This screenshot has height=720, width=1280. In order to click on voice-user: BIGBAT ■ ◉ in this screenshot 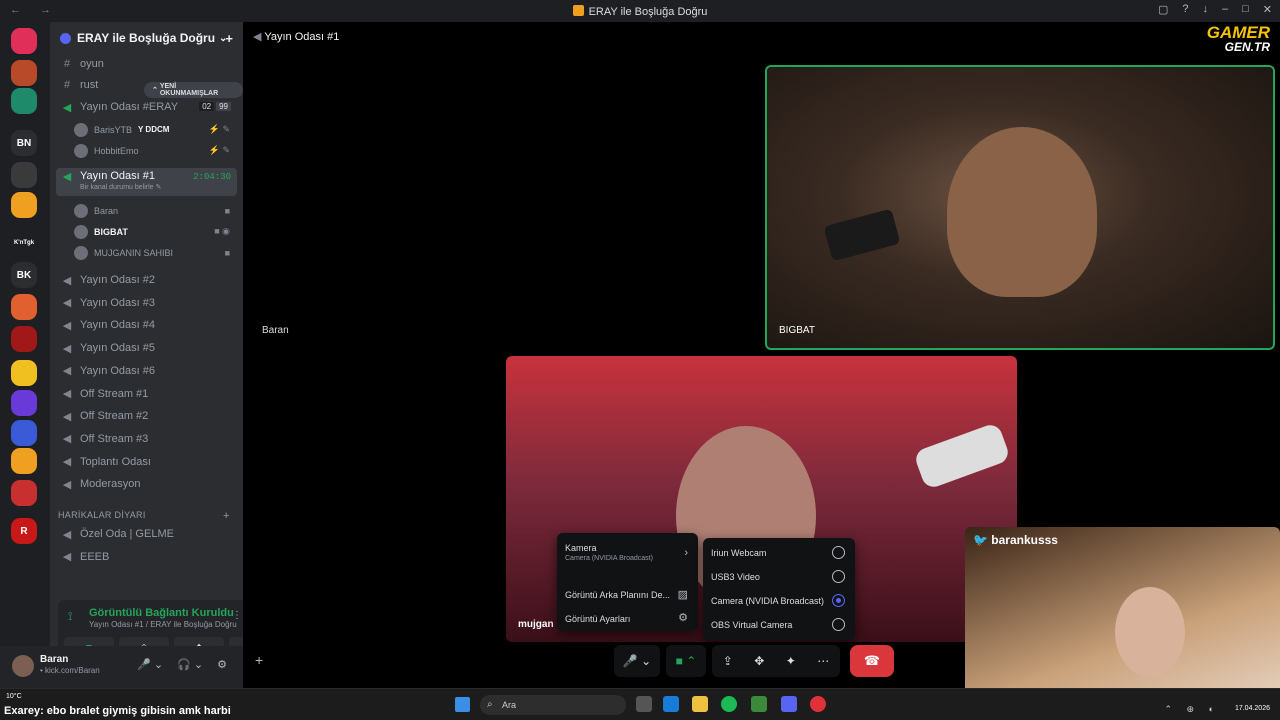, I will do `click(154, 231)`.